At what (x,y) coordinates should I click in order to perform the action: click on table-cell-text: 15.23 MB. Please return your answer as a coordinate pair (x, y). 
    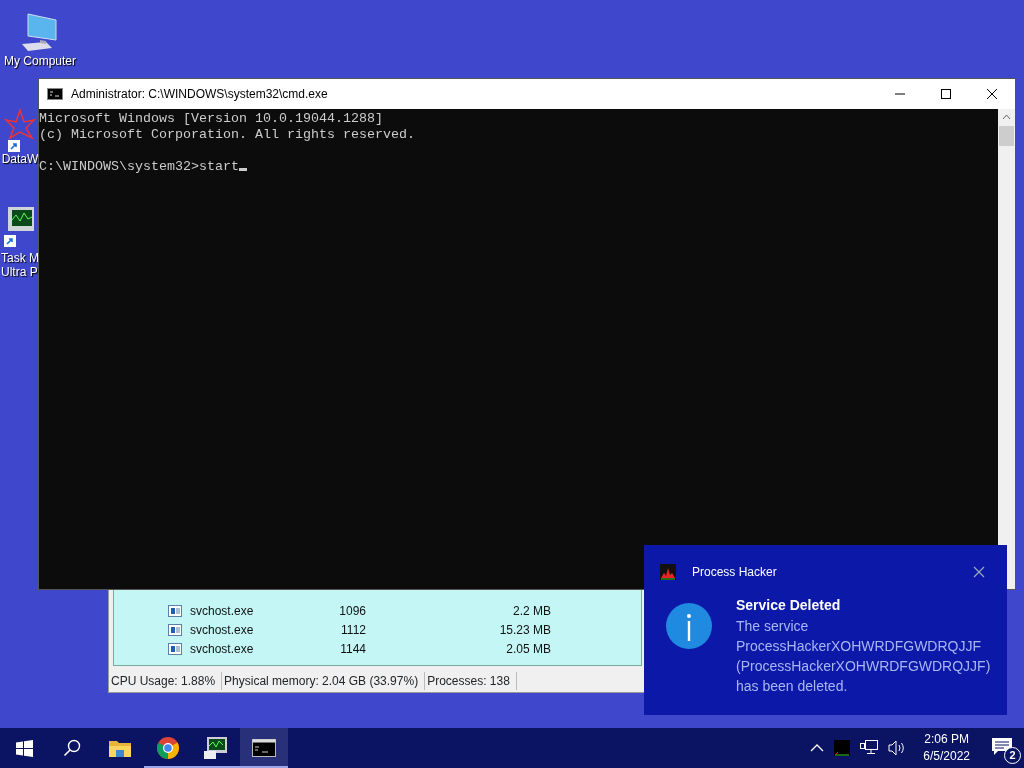
    Looking at the image, I should click on (524, 630).